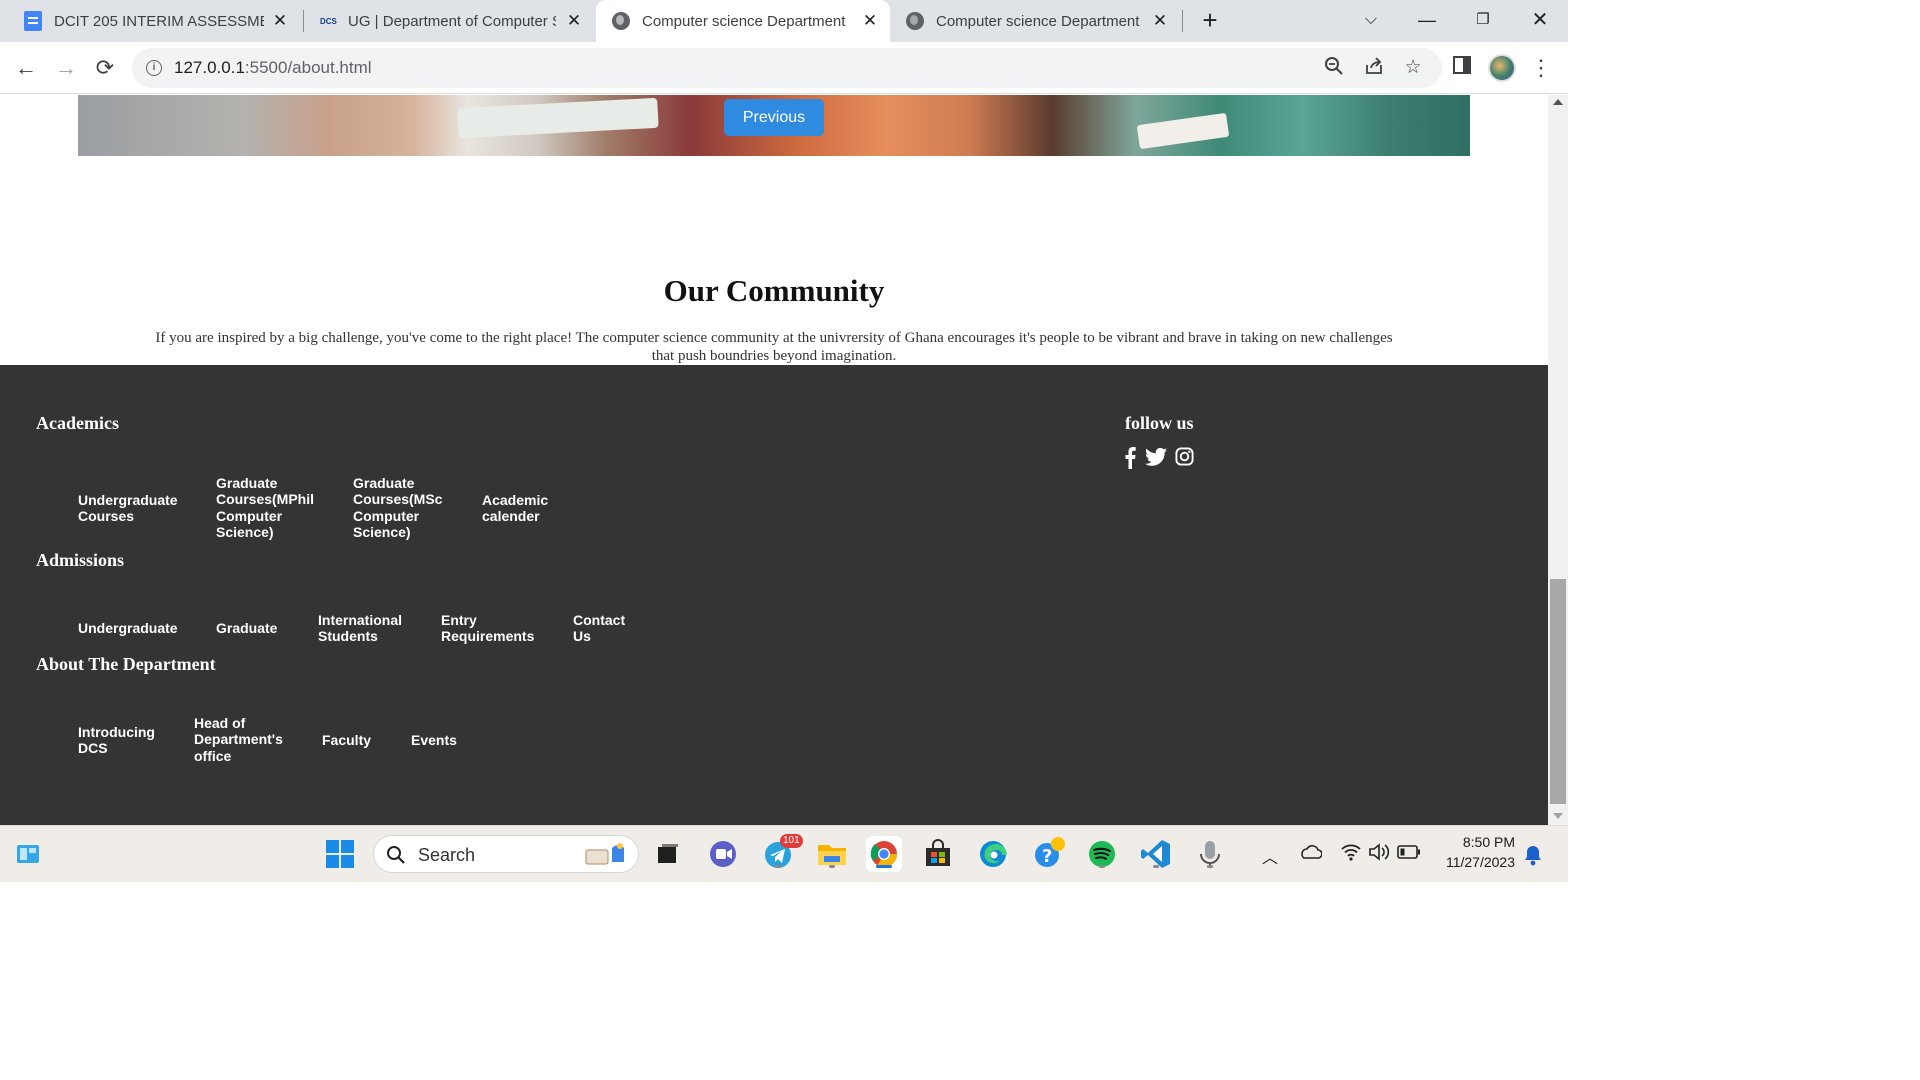 Image resolution: width=1920 pixels, height=1080 pixels. What do you see at coordinates (884, 854) in the screenshot?
I see `chrome-icon` at bounding box center [884, 854].